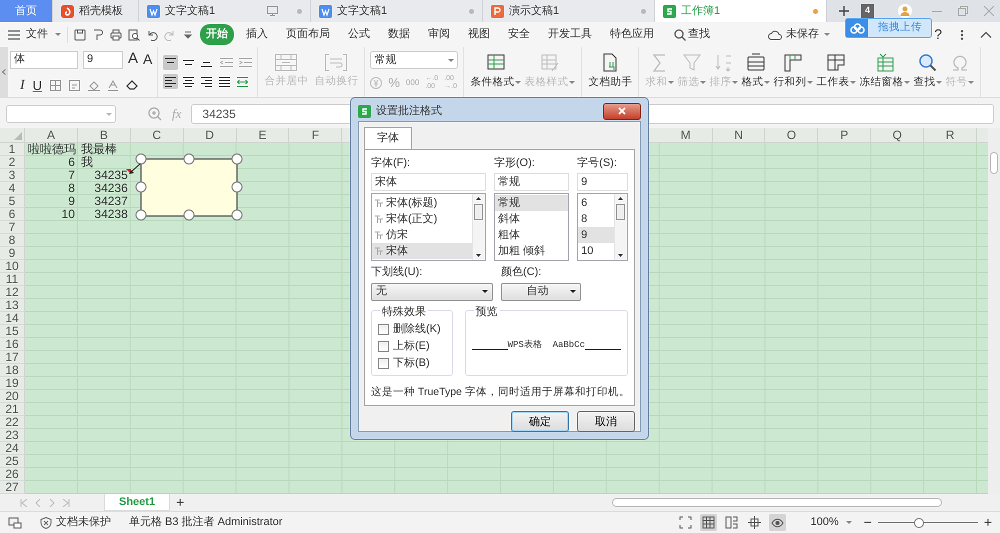  What do you see at coordinates (597, 163) in the screenshot?
I see `field-label: 字号(S):` at bounding box center [597, 163].